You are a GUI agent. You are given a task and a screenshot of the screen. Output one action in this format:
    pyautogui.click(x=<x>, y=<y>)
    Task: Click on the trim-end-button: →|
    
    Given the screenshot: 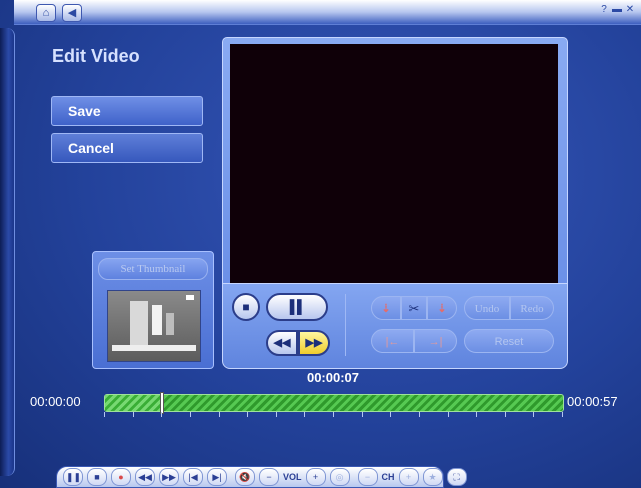 What is the action you would take?
    pyautogui.click(x=435, y=341)
    